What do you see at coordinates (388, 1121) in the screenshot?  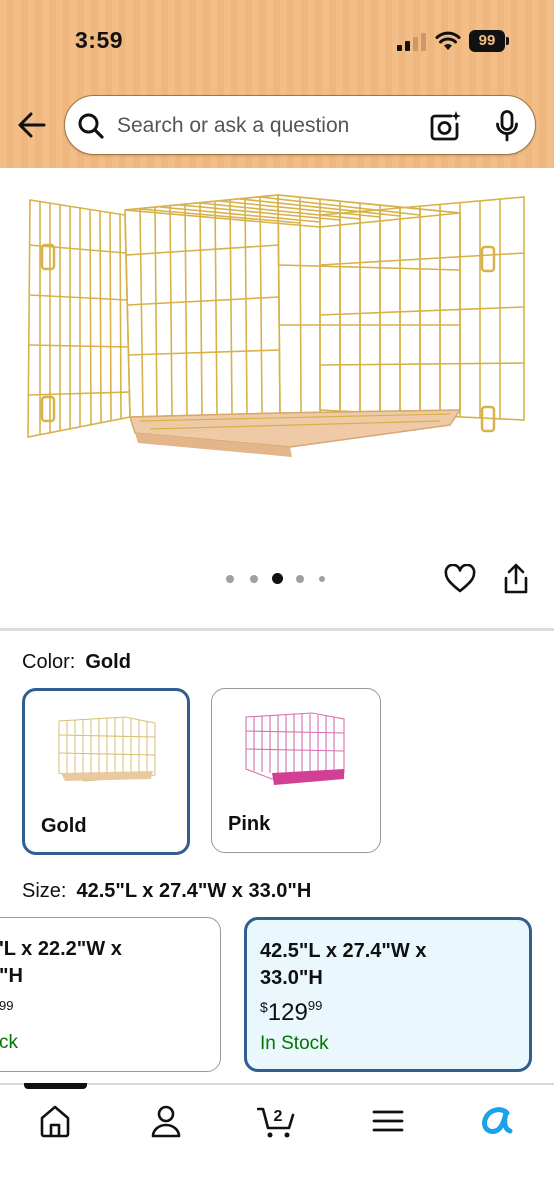 I see `menu-icon` at bounding box center [388, 1121].